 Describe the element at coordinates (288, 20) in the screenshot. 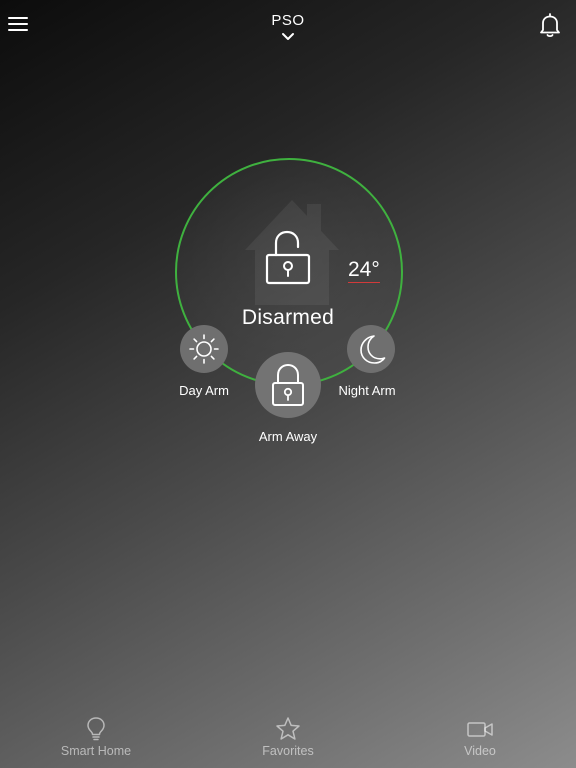

I see `location-title: PSO` at that location.